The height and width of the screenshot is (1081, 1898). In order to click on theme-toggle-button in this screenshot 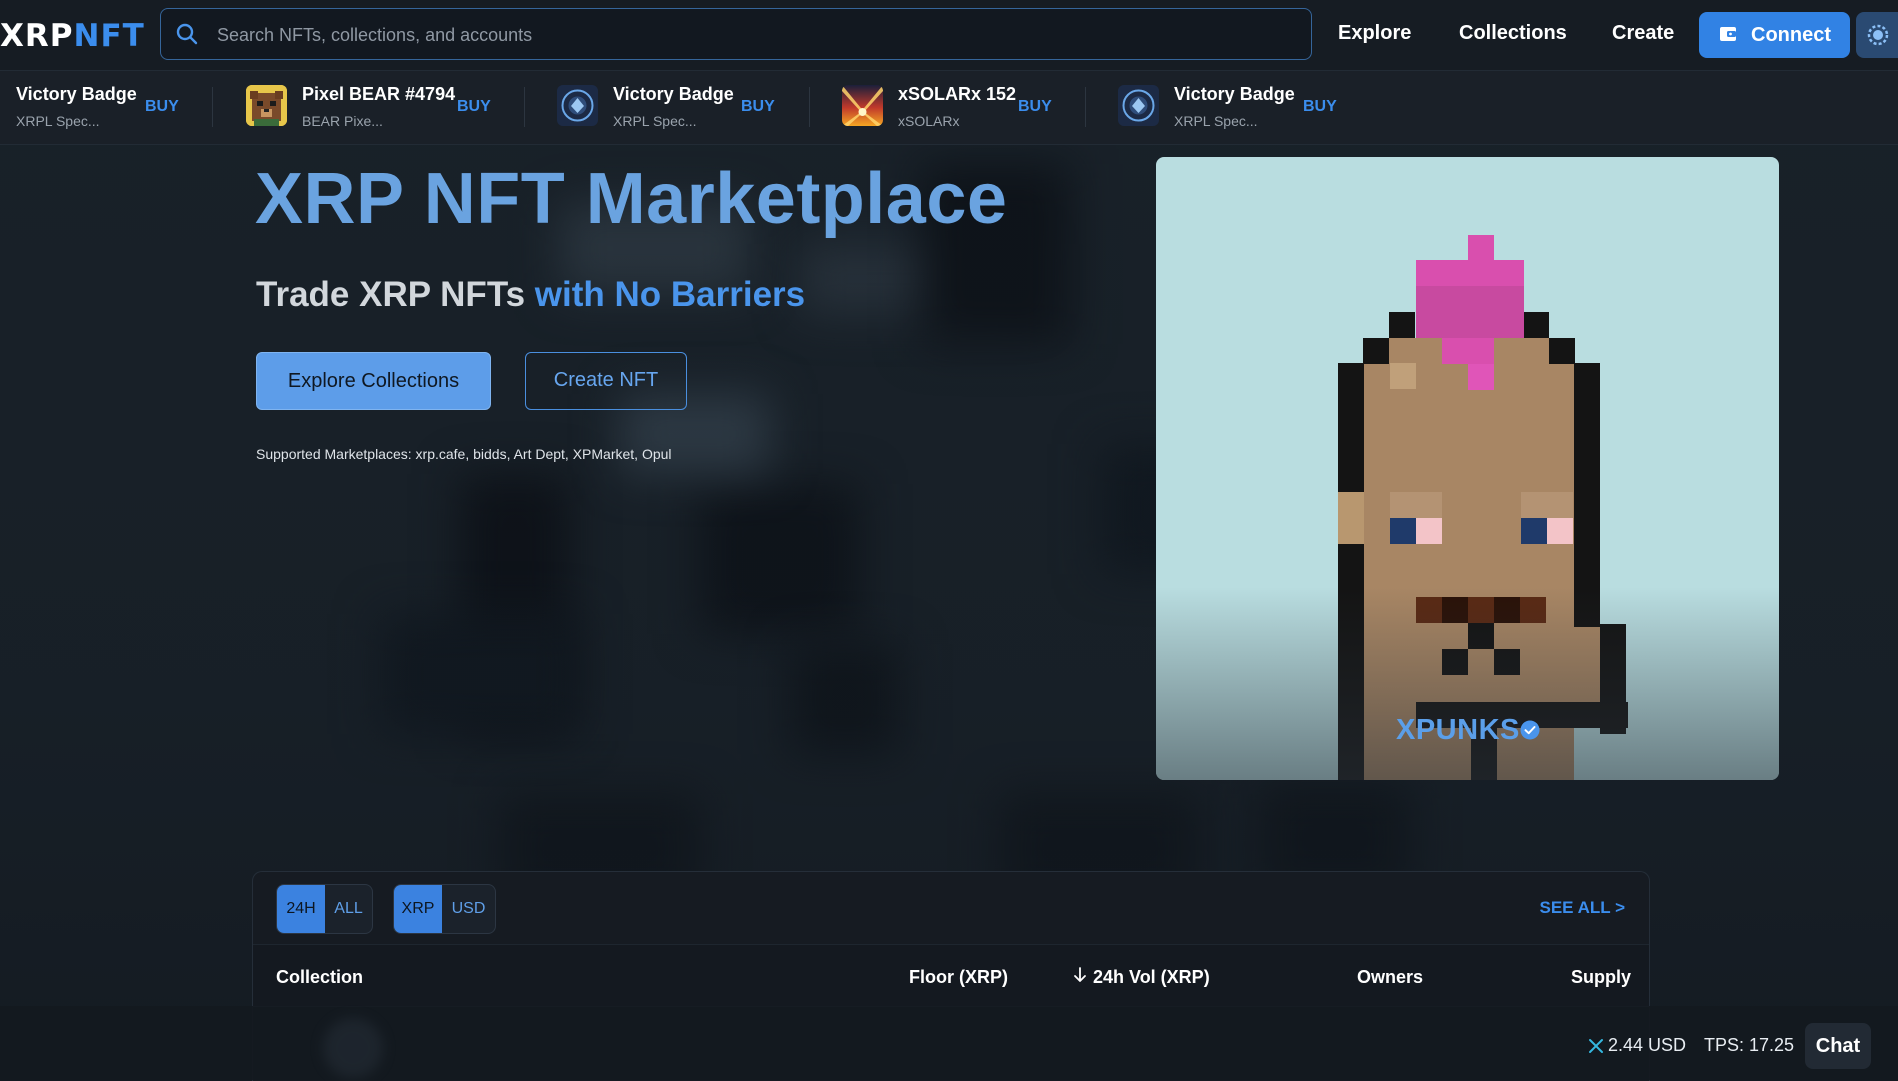, I will do `click(1877, 35)`.